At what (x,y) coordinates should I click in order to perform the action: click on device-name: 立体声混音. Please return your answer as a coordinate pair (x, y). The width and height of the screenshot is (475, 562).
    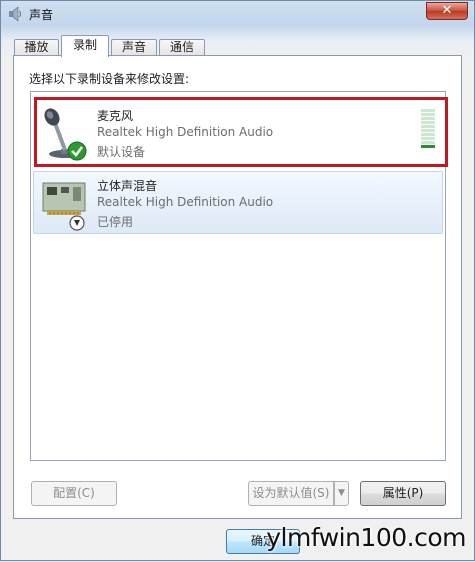
    Looking at the image, I should click on (127, 186).